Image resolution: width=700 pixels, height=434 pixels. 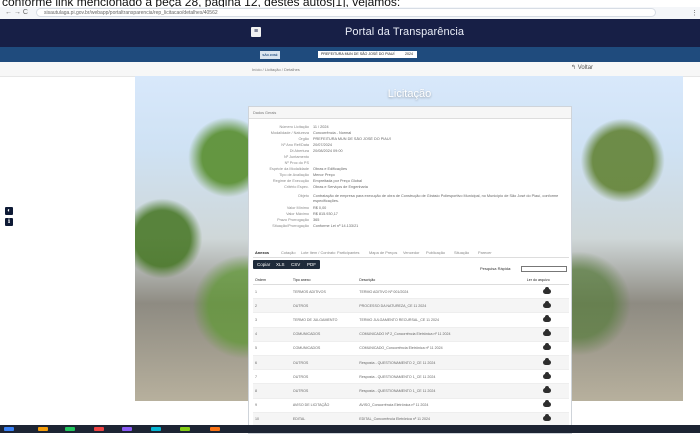 I want to click on page-title: Licitação, so click(x=409, y=94).